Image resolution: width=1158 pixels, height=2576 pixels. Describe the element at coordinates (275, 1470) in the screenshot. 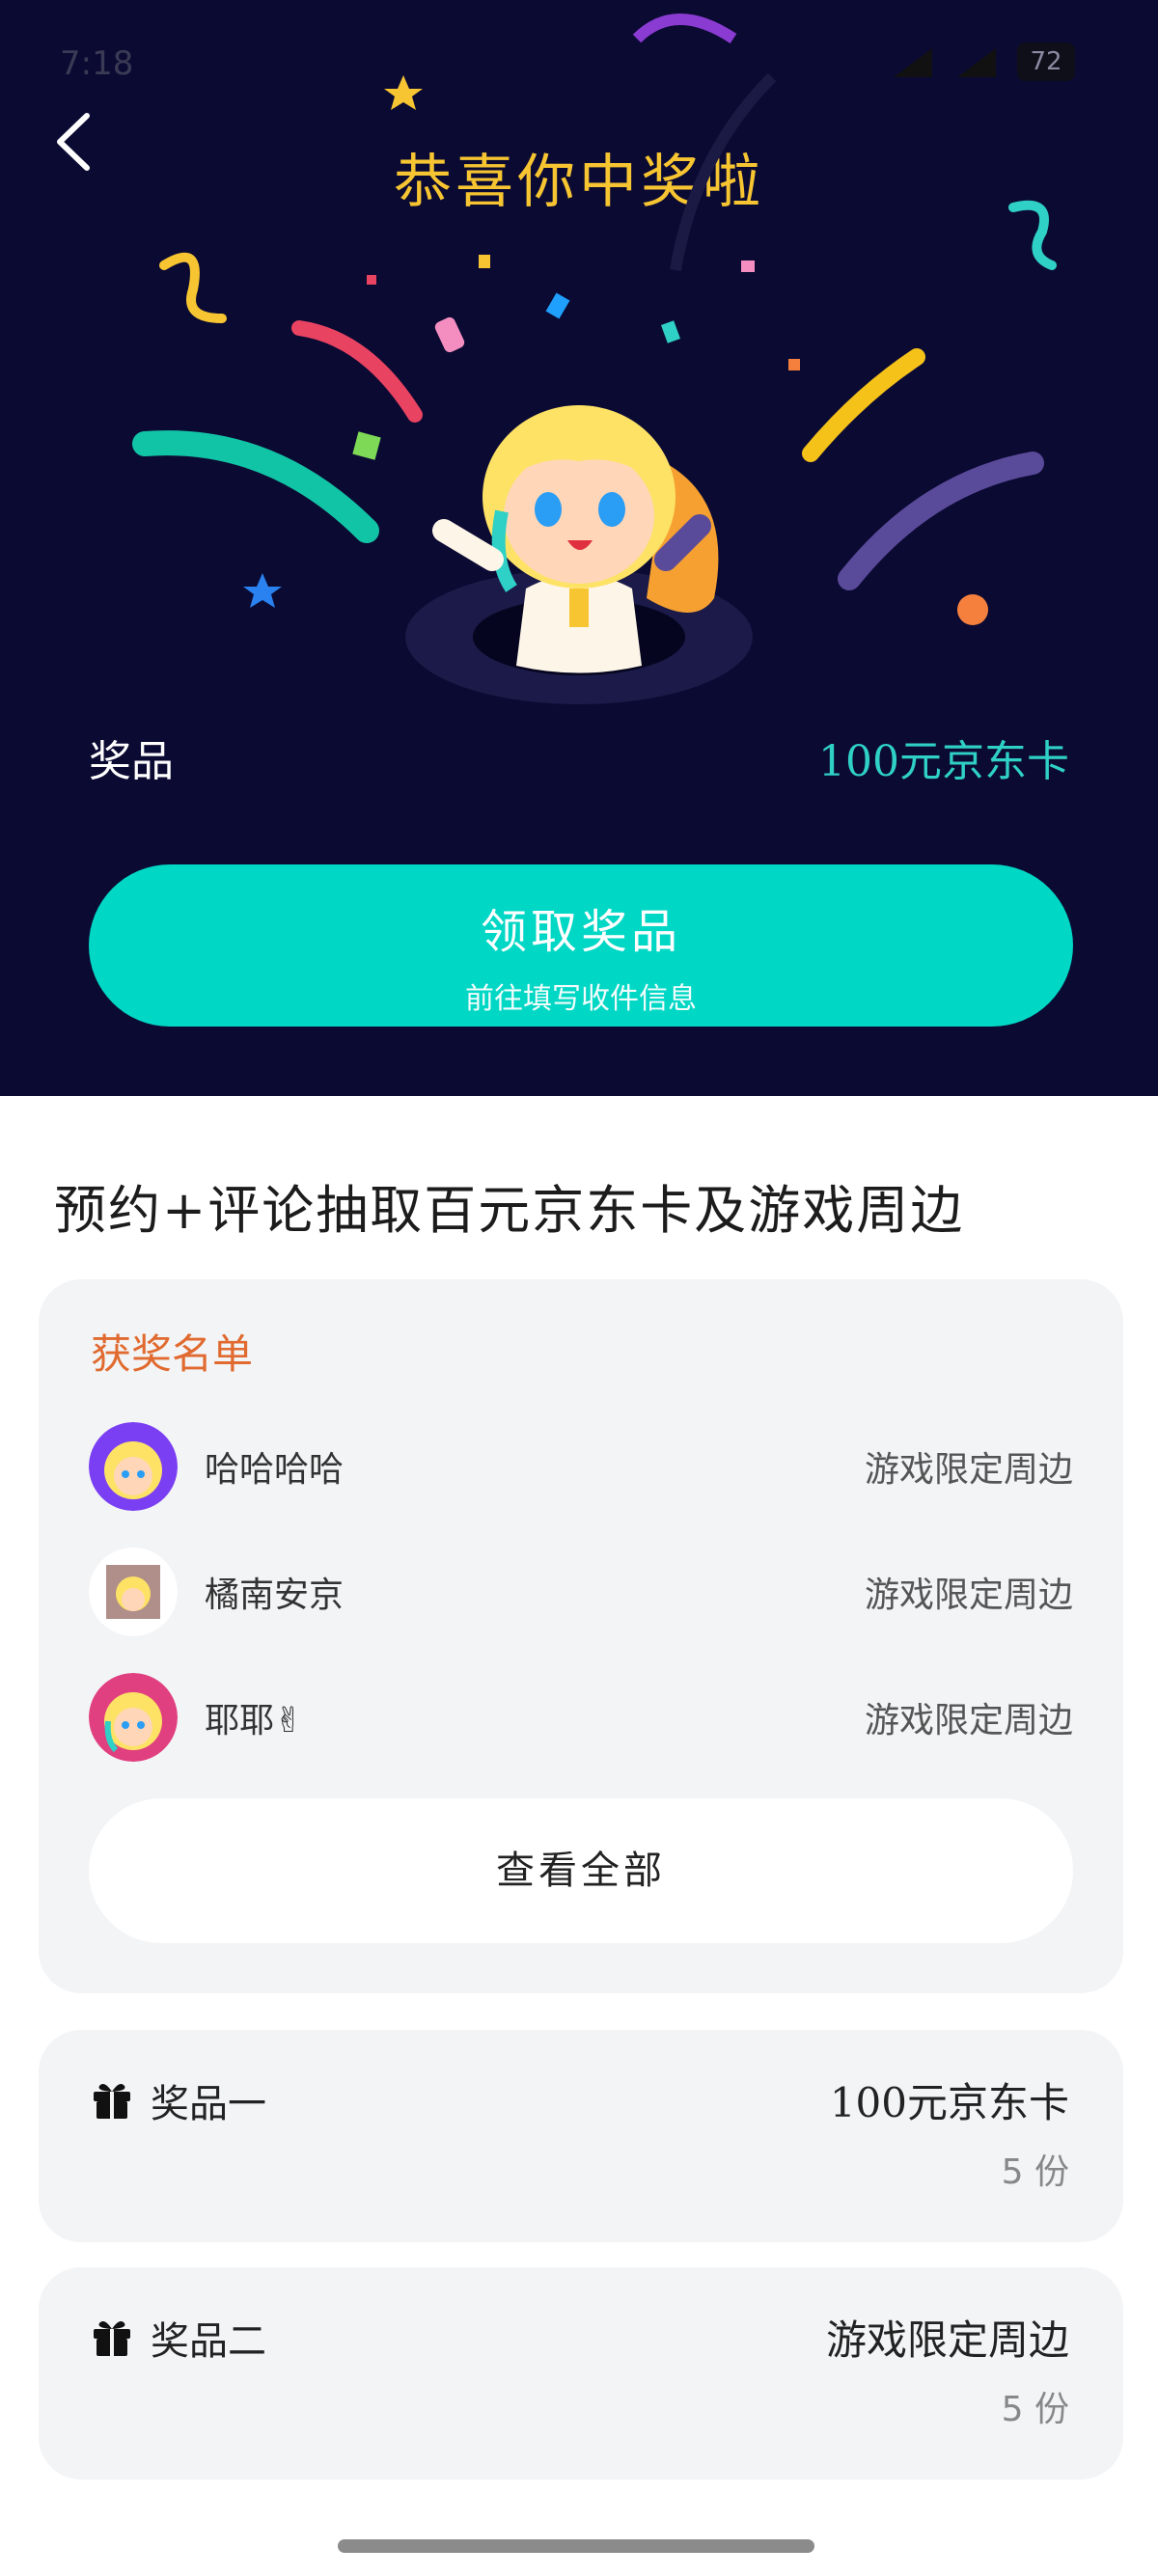

I see `winner-name: 哈哈哈哈` at that location.